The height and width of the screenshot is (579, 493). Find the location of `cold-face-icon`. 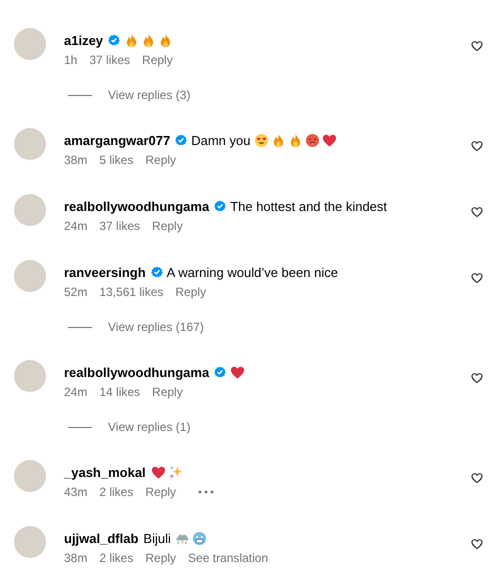

cold-face-icon is located at coordinates (199, 538).